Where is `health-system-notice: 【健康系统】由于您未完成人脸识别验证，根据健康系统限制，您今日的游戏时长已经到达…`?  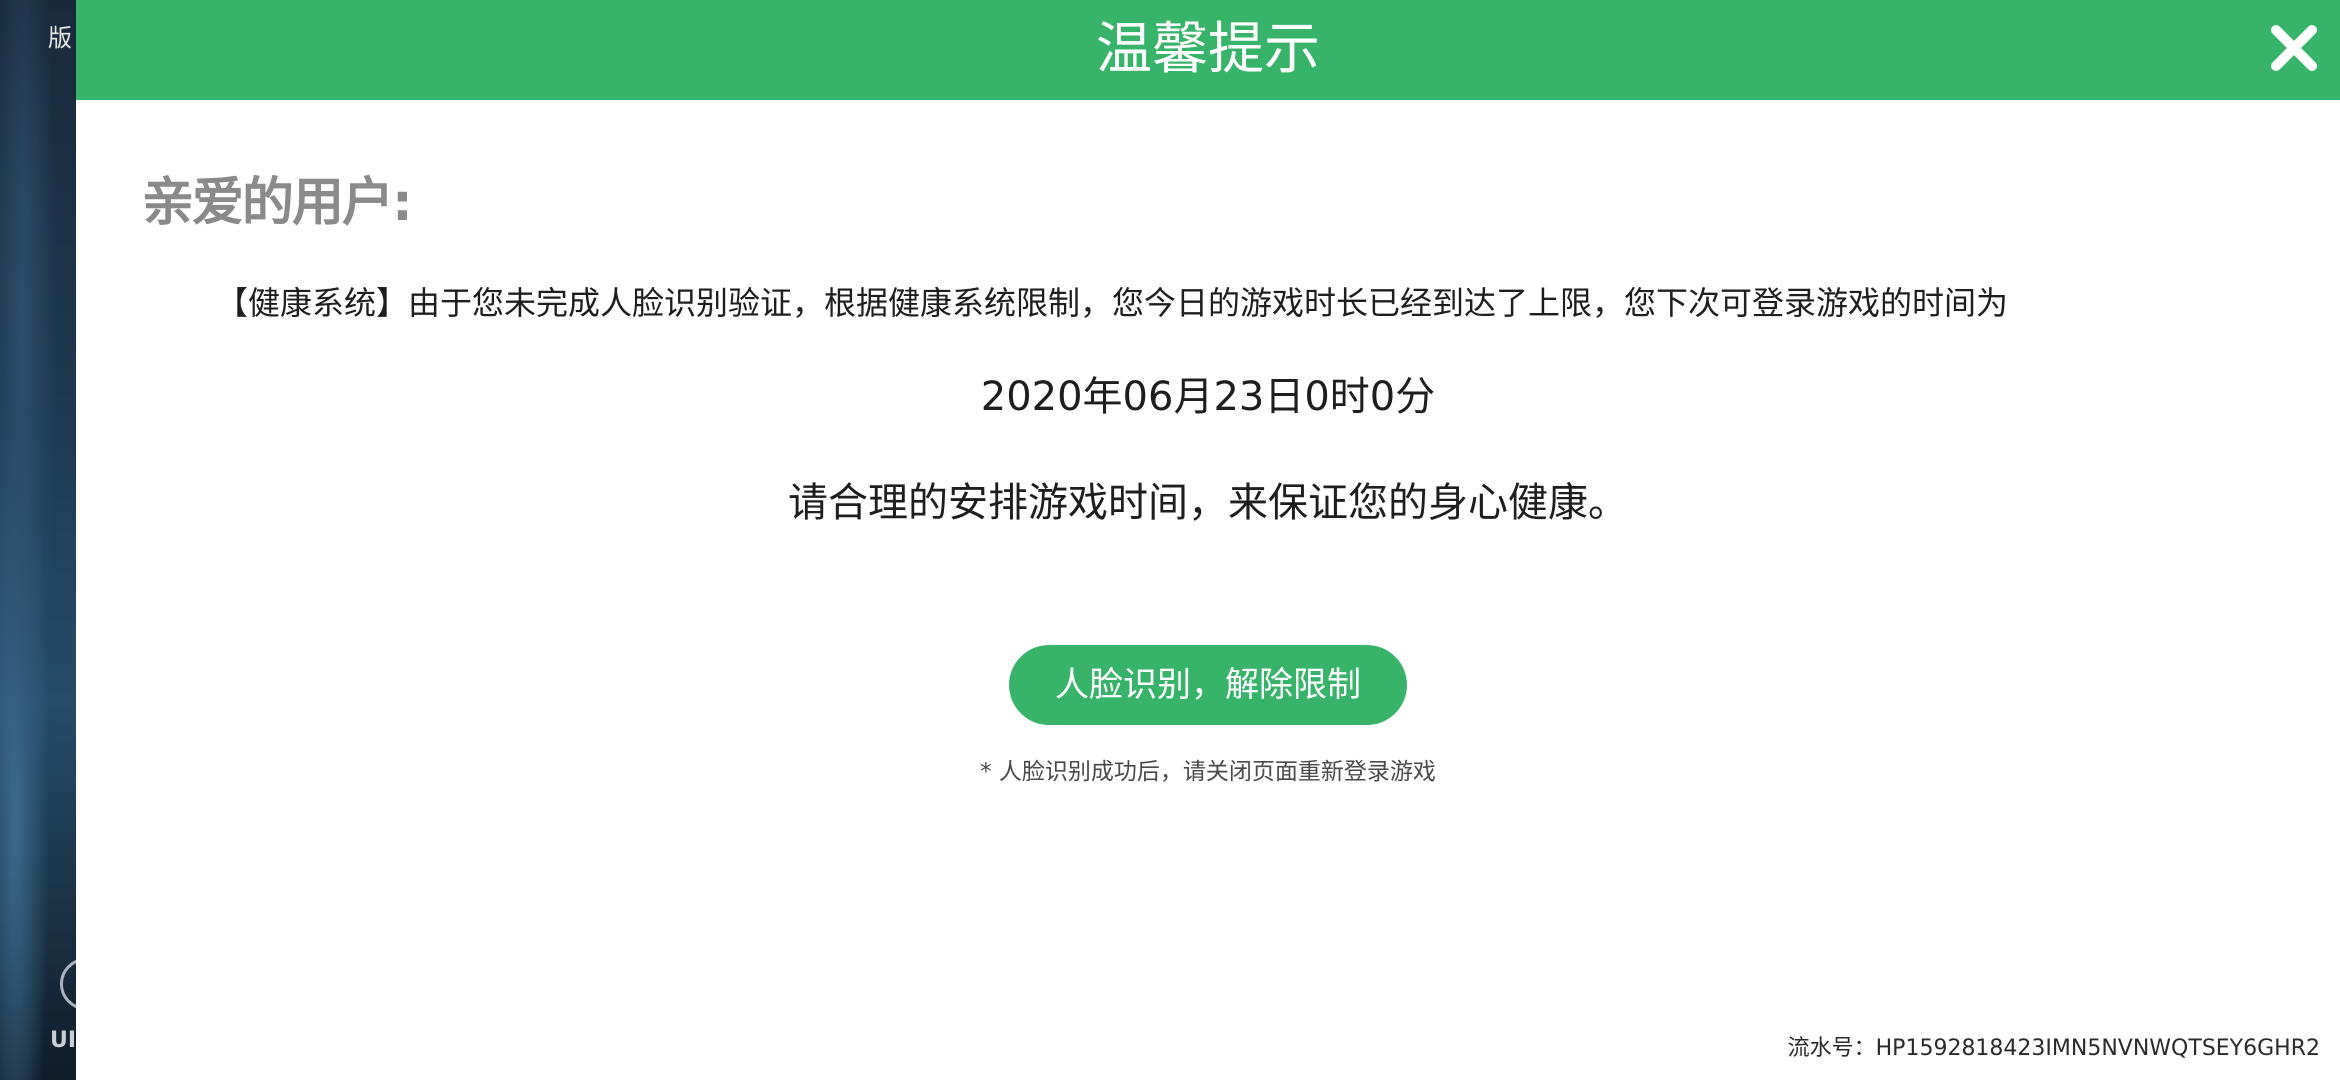
health-system-notice: 【健康系统】由于您未完成人脸识别验证，根据健康系统限制，您今日的游戏时长已经到达… is located at coordinates (1112, 303).